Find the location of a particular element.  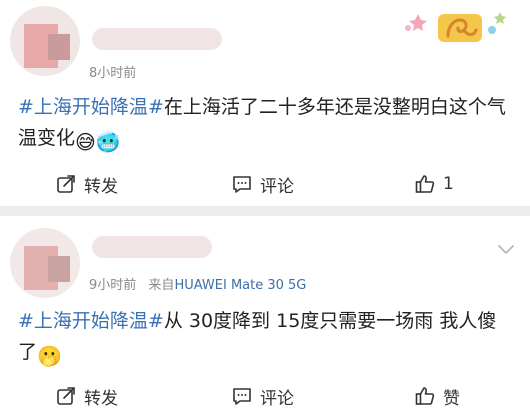

post-content: #上海开始降温#在上海活了二十多年还是没整明白这个气温变化😅🥶 is located at coordinates (266, 123).